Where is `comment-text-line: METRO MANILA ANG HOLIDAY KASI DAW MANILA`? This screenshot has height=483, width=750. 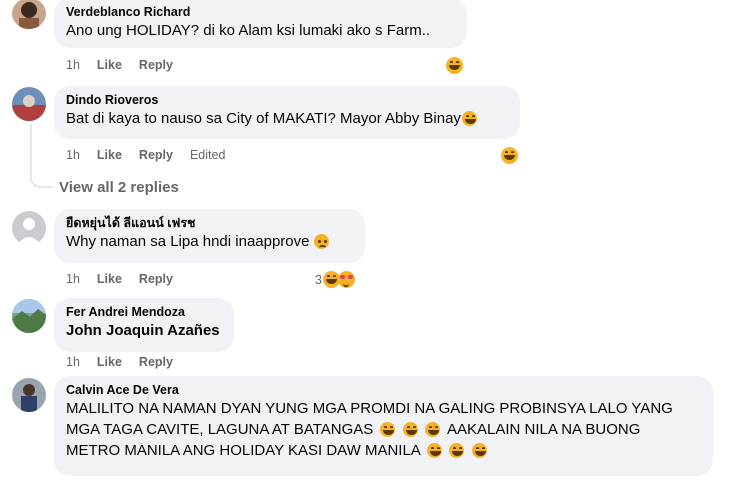 comment-text-line: METRO MANILA ANG HOLIDAY KASI DAW MANILA is located at coordinates (383, 450).